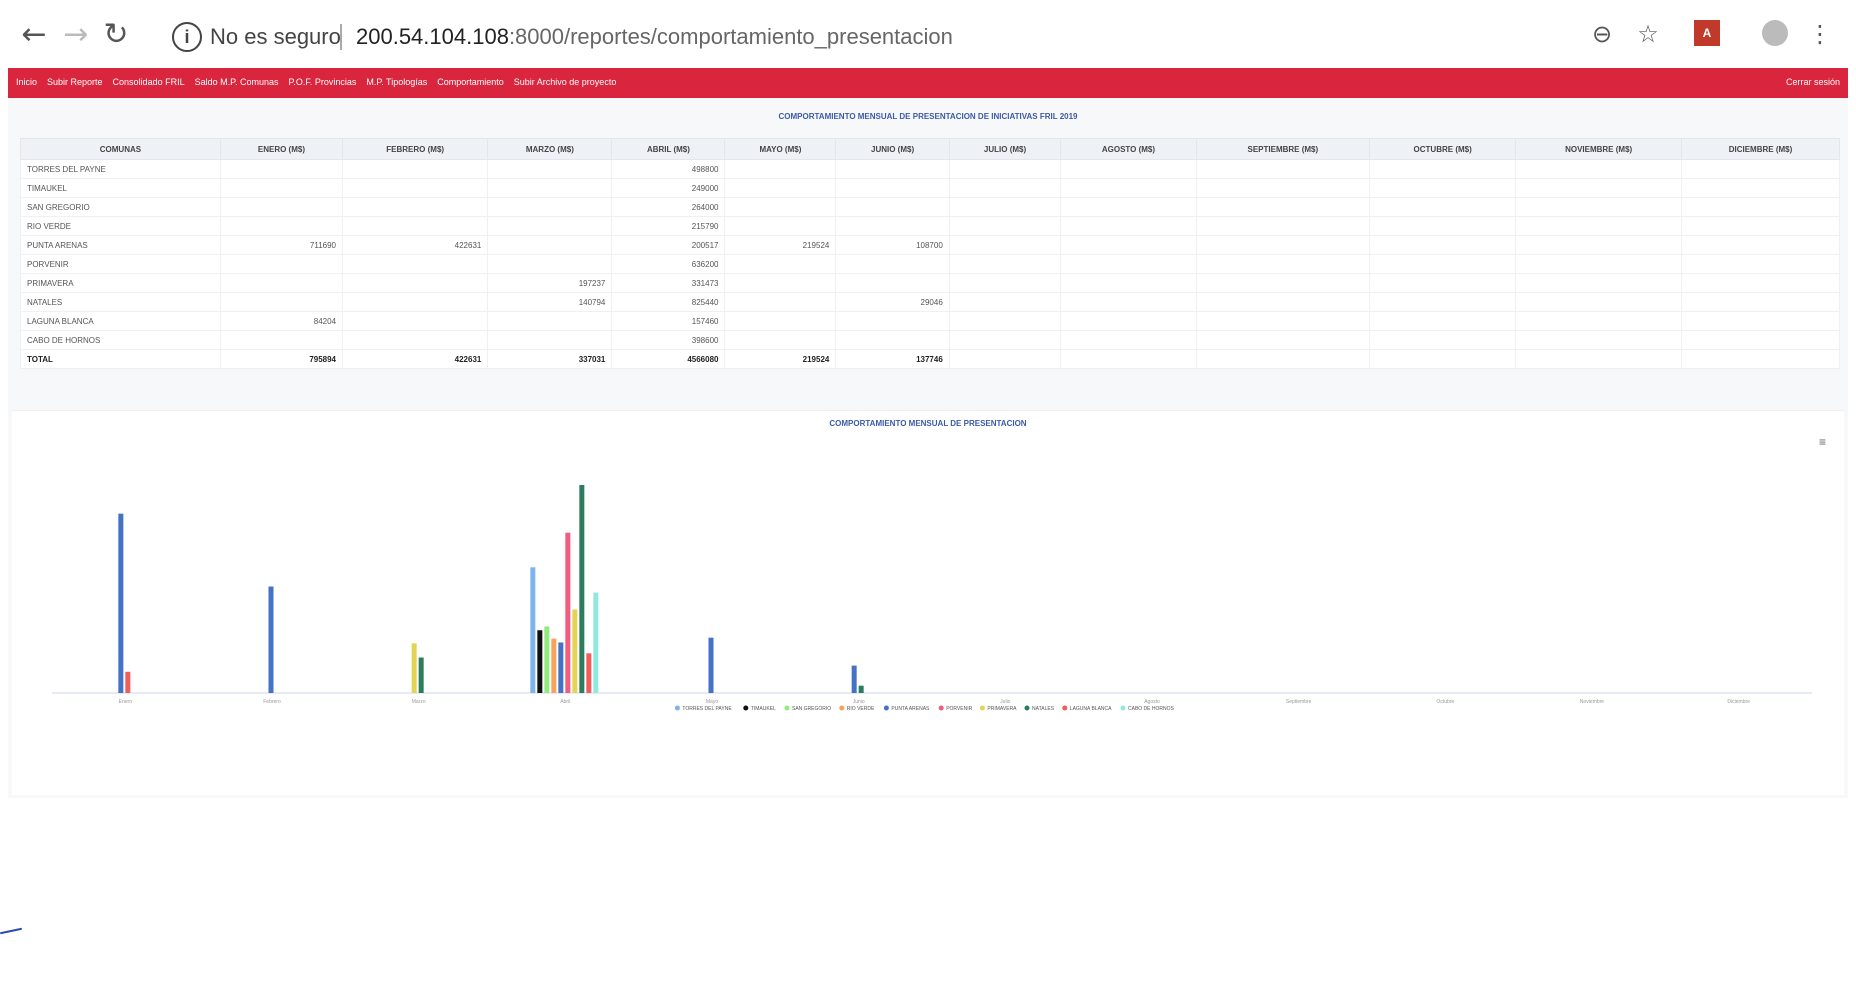 This screenshot has height=983, width=1856. What do you see at coordinates (1648, 34) in the screenshot?
I see `star-icon: ☆` at bounding box center [1648, 34].